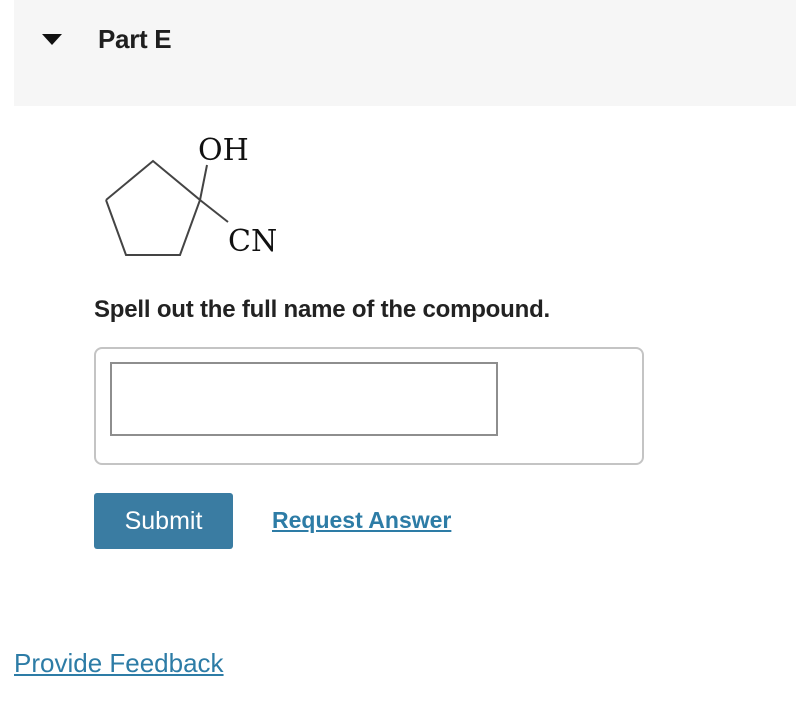 Image resolution: width=796 pixels, height=702 pixels. What do you see at coordinates (223, 150) in the screenshot?
I see `label-oh: OH` at bounding box center [223, 150].